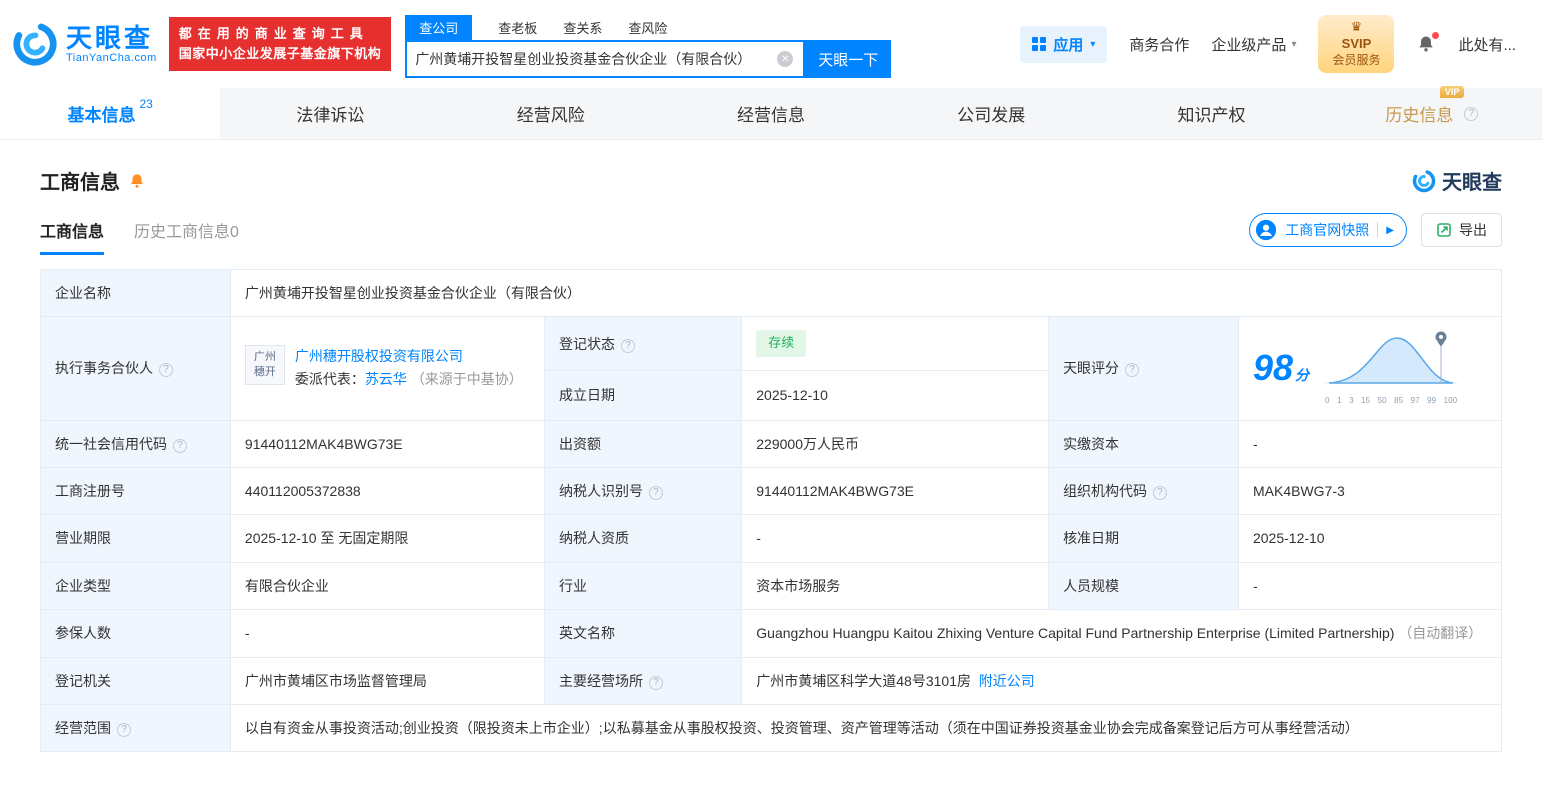 This screenshot has width=1542, height=786. What do you see at coordinates (643, 680) in the screenshot?
I see `label-business-address: 主要经营场所?` at bounding box center [643, 680].